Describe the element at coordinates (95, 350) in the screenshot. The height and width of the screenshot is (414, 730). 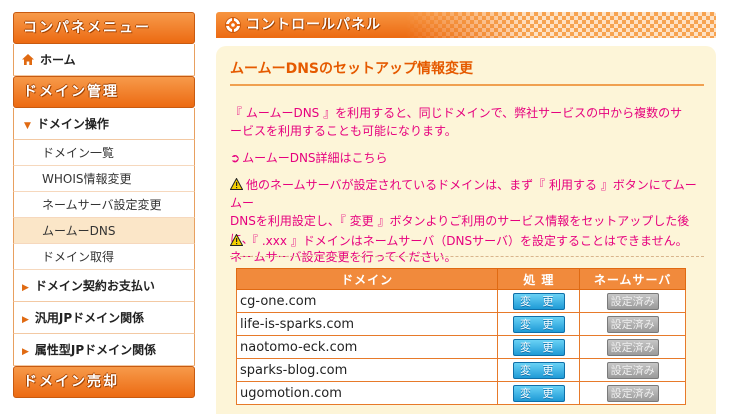
I see `sidebar-item-label: 属性型JPドメイン関係` at that location.